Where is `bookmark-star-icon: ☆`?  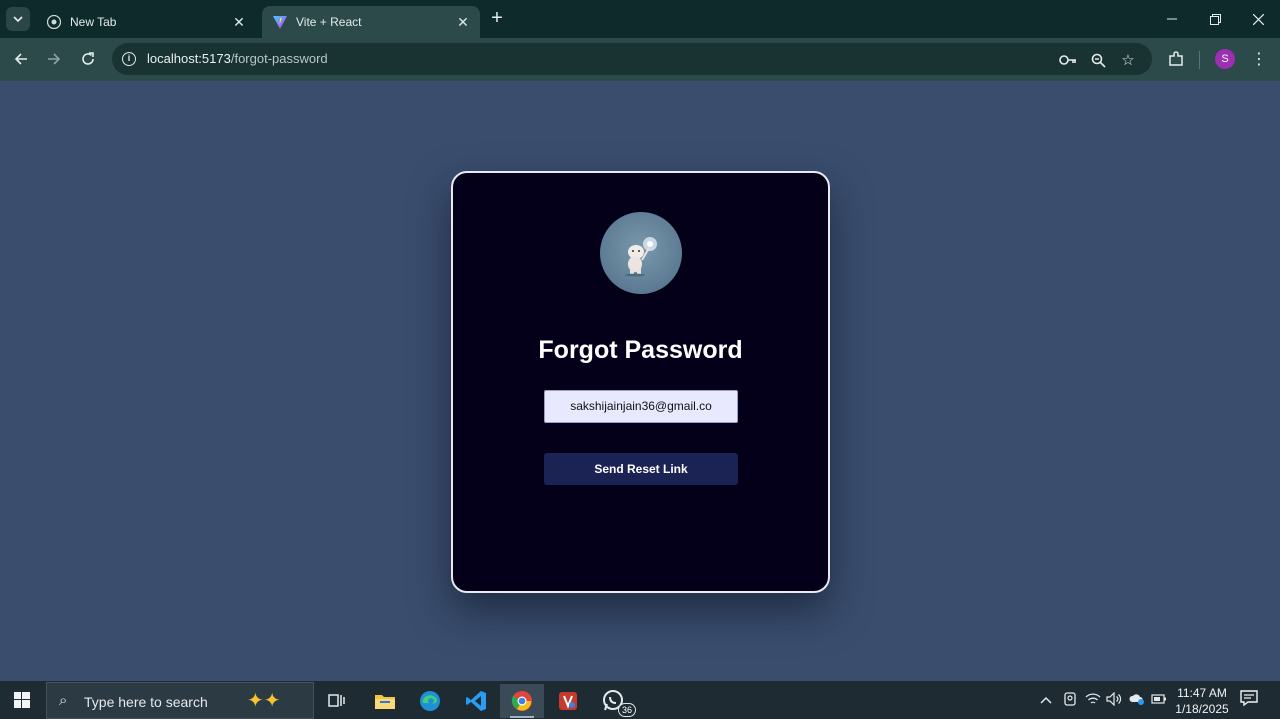
bookmark-star-icon: ☆ is located at coordinates (1128, 60).